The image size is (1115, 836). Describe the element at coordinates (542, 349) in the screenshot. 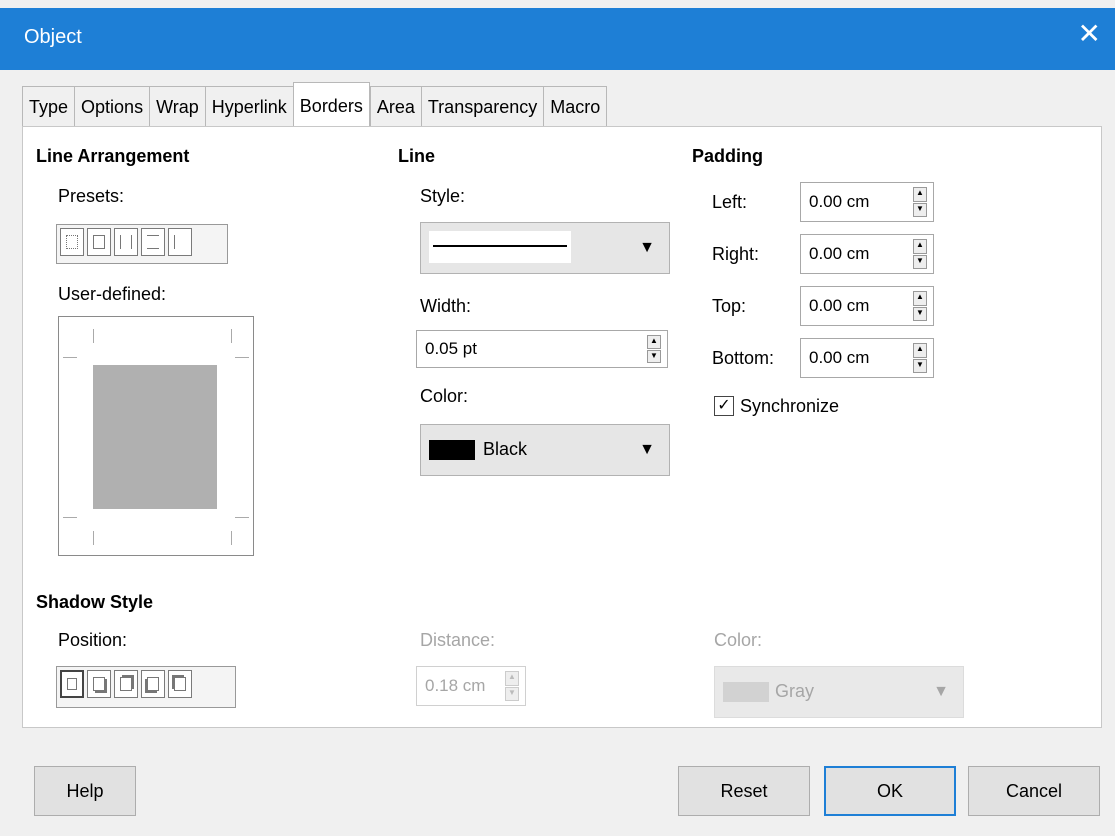

I see `line-width-stepper: 0.05 pt ▲ ▼` at that location.